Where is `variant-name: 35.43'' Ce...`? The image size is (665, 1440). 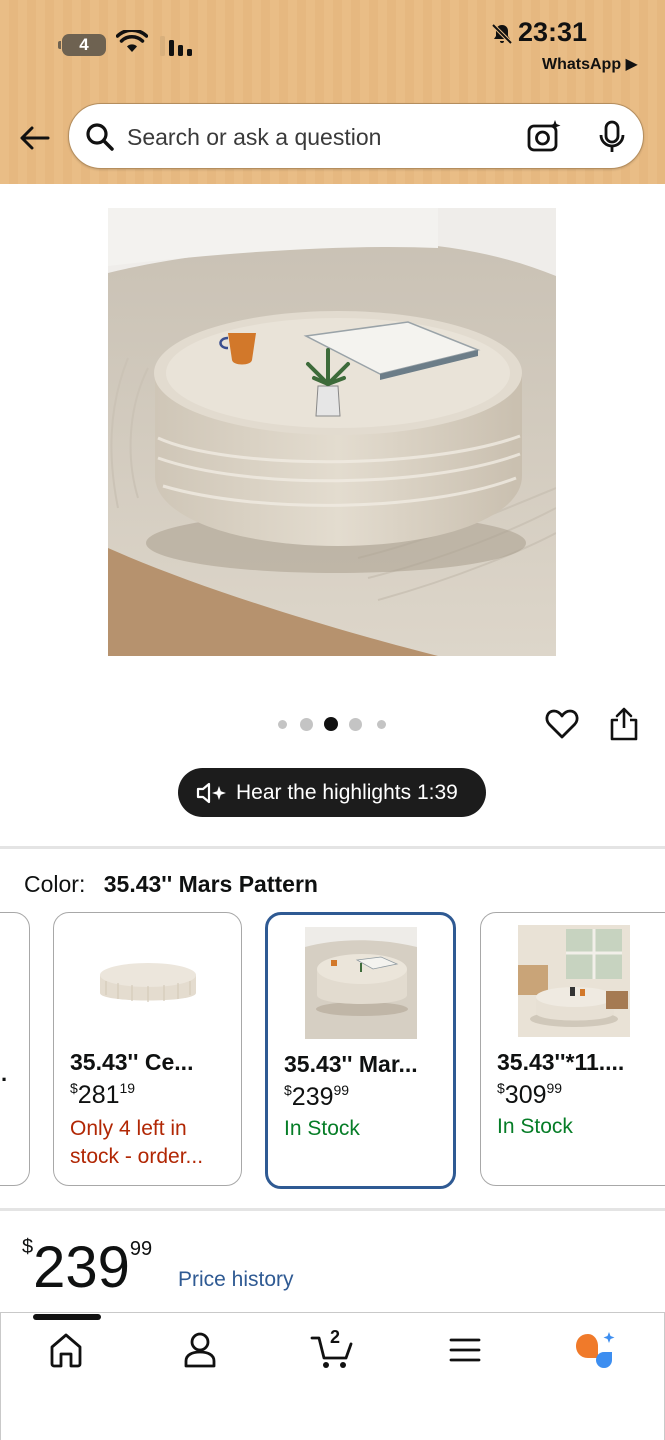
variant-name: 35.43'' Ce... is located at coordinates (132, 1062).